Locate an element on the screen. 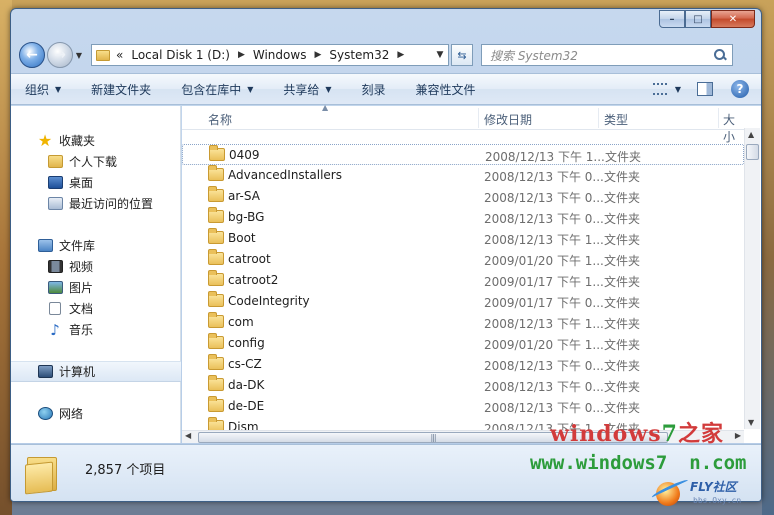  scroll-right-icon: ▶ is located at coordinates (738, 435).